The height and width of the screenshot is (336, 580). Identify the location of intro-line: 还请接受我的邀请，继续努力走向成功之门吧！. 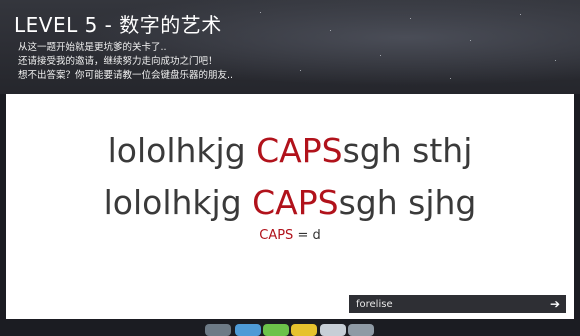
(118, 61).